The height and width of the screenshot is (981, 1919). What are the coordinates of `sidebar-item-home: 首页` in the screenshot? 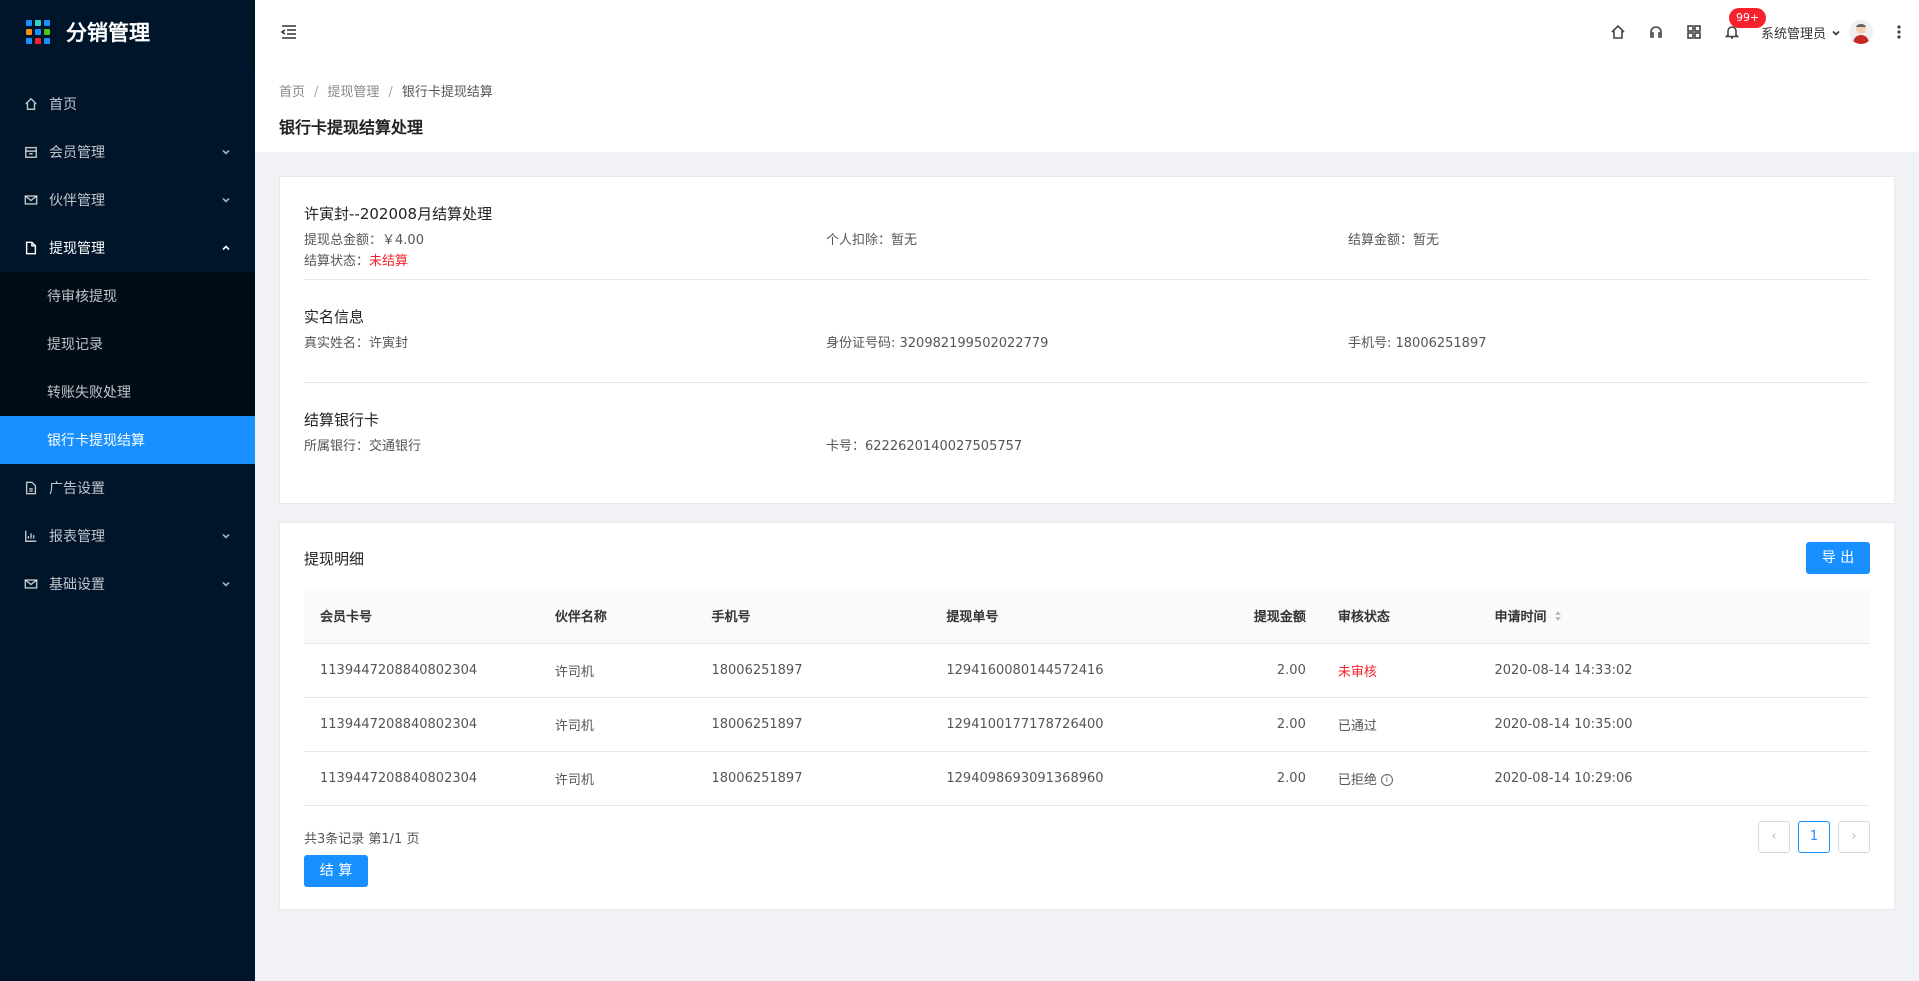 It's located at (127, 104).